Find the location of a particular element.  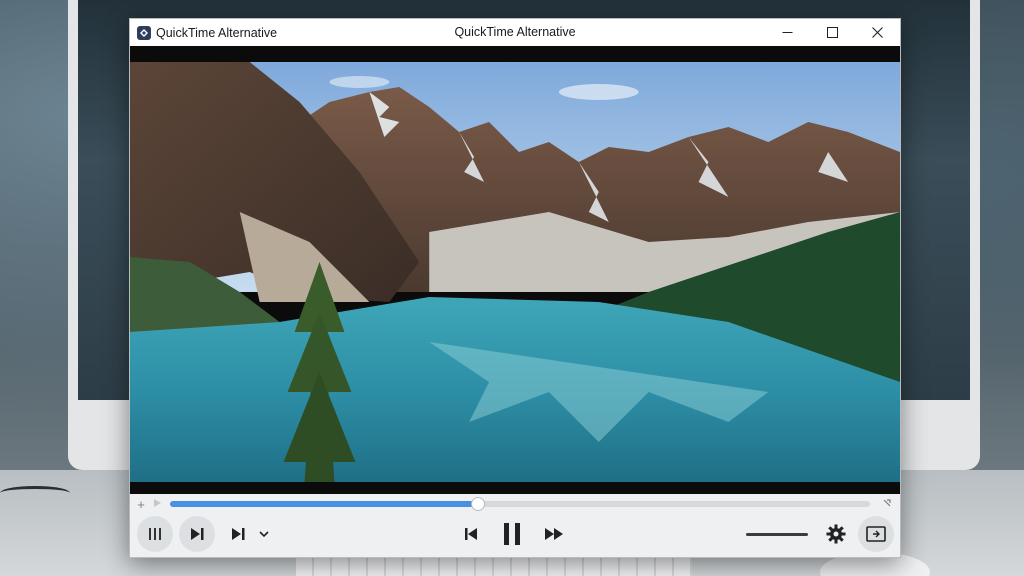

skip-previous-icon is located at coordinates (471, 534).